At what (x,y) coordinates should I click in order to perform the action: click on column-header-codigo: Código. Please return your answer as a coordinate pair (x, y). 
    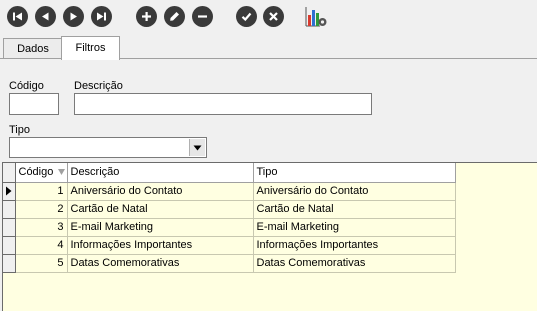
    Looking at the image, I should click on (41, 173).